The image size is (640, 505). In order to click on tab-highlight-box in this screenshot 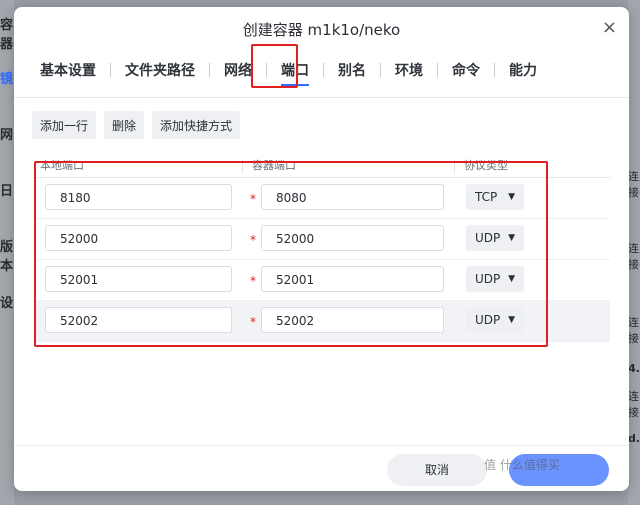, I will do `click(274, 66)`.